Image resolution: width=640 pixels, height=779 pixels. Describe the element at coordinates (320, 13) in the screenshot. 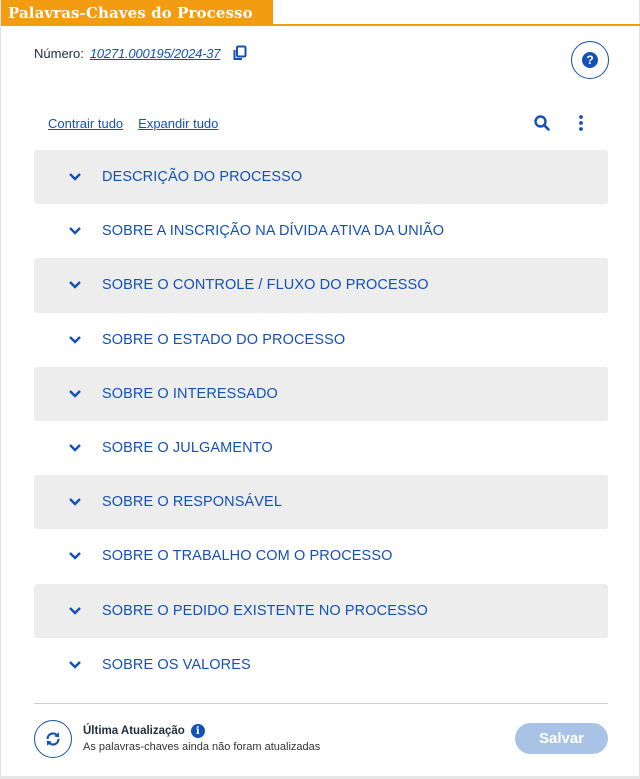

I see `title-bar: Palavras-Chaves do Processo` at that location.